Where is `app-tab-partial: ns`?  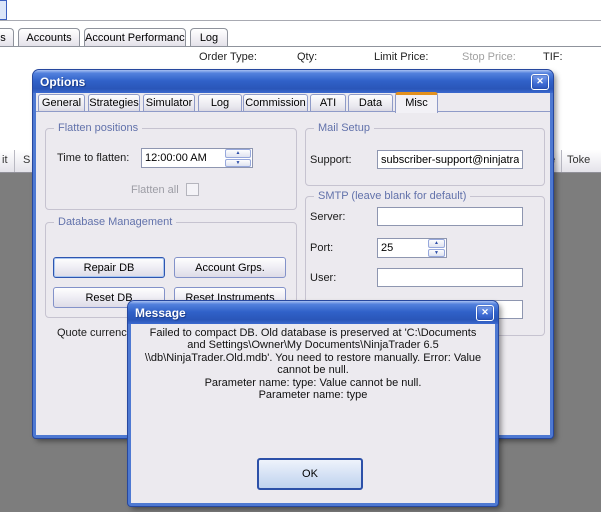
app-tab-partial: ns is located at coordinates (7, 37).